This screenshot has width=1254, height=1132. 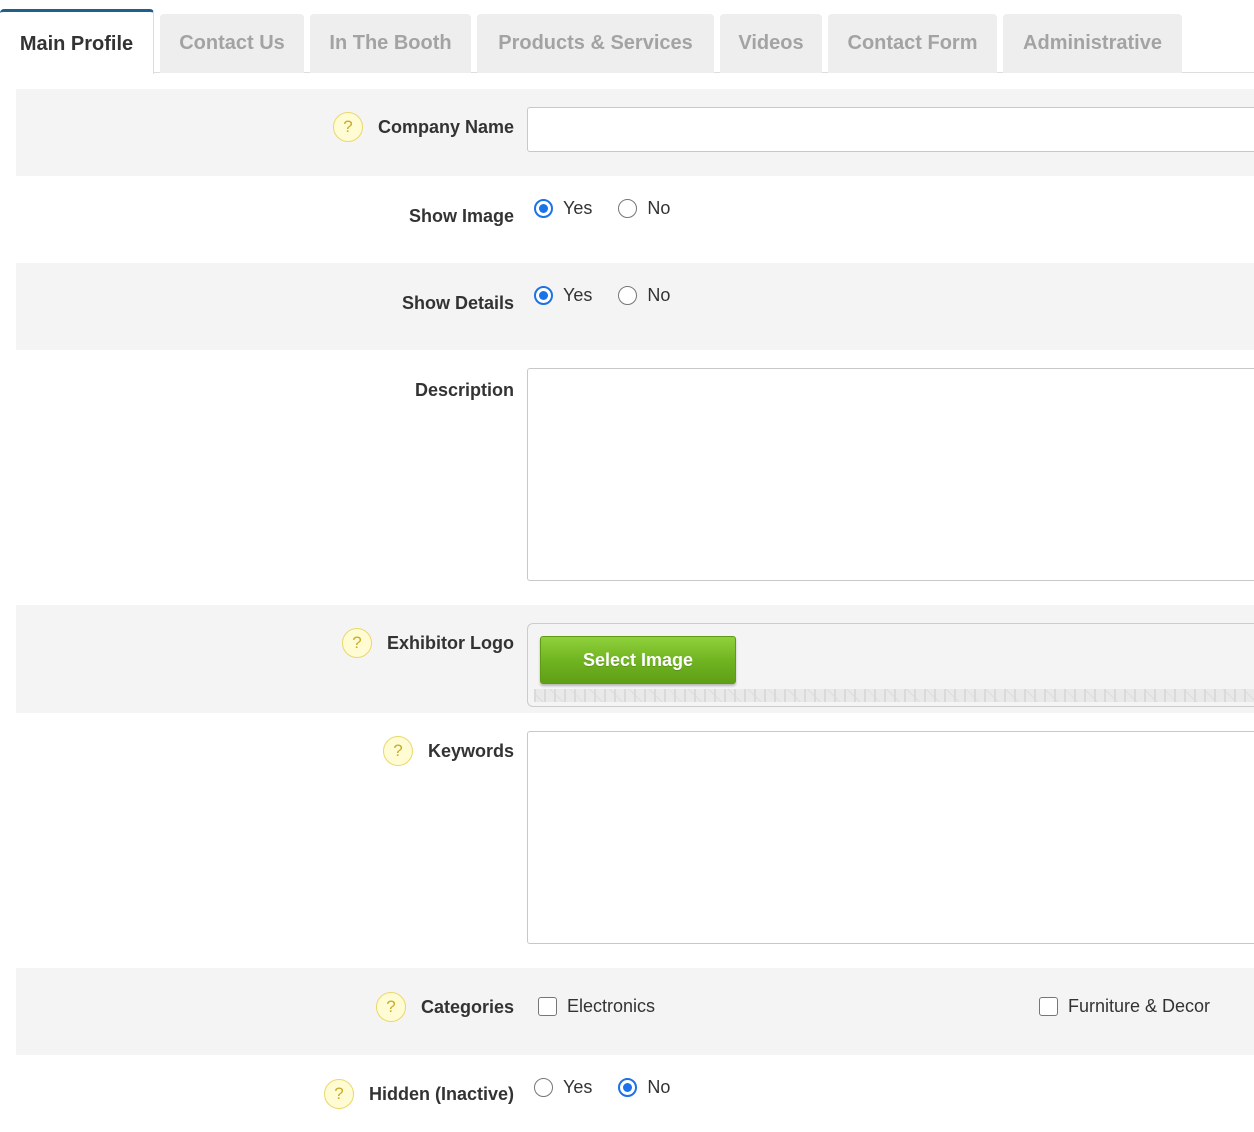 I want to click on company-name-label: Company Name, so click(x=445, y=126).